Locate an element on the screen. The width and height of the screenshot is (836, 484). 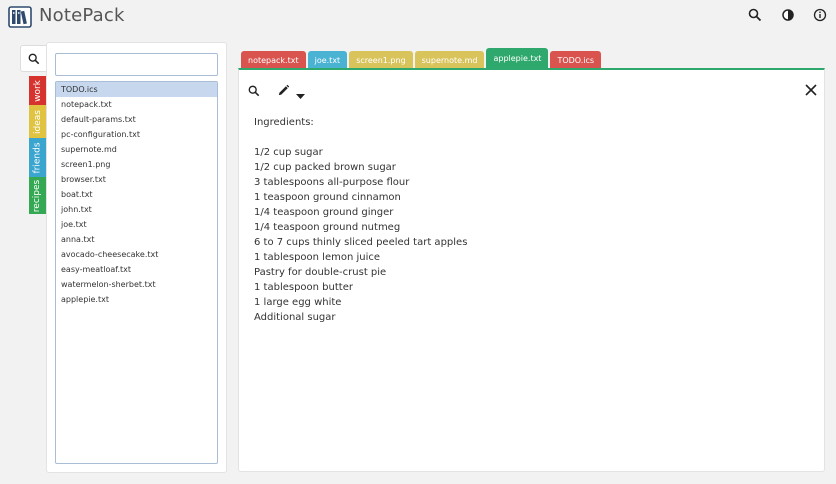
category-tab-ideas: ideas is located at coordinates (37, 121).